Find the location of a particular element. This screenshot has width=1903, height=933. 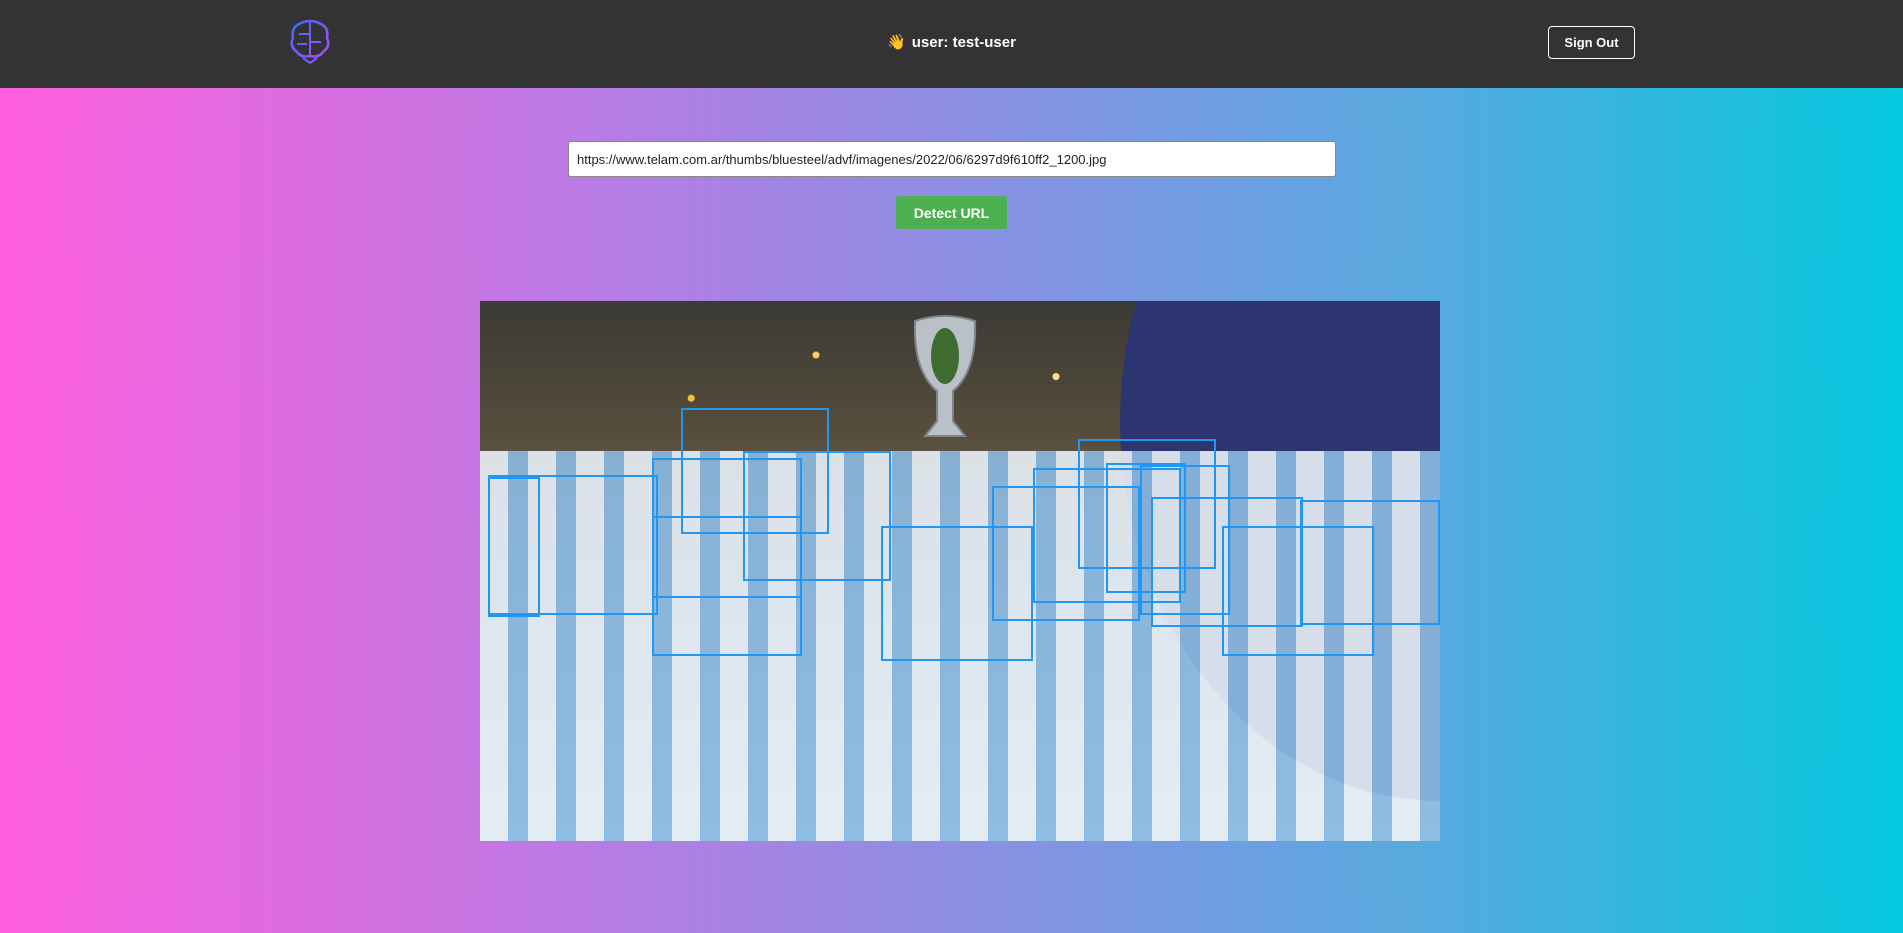

top-navigation-bar: 👋 user: test-user Sign Out is located at coordinates (951, 44).